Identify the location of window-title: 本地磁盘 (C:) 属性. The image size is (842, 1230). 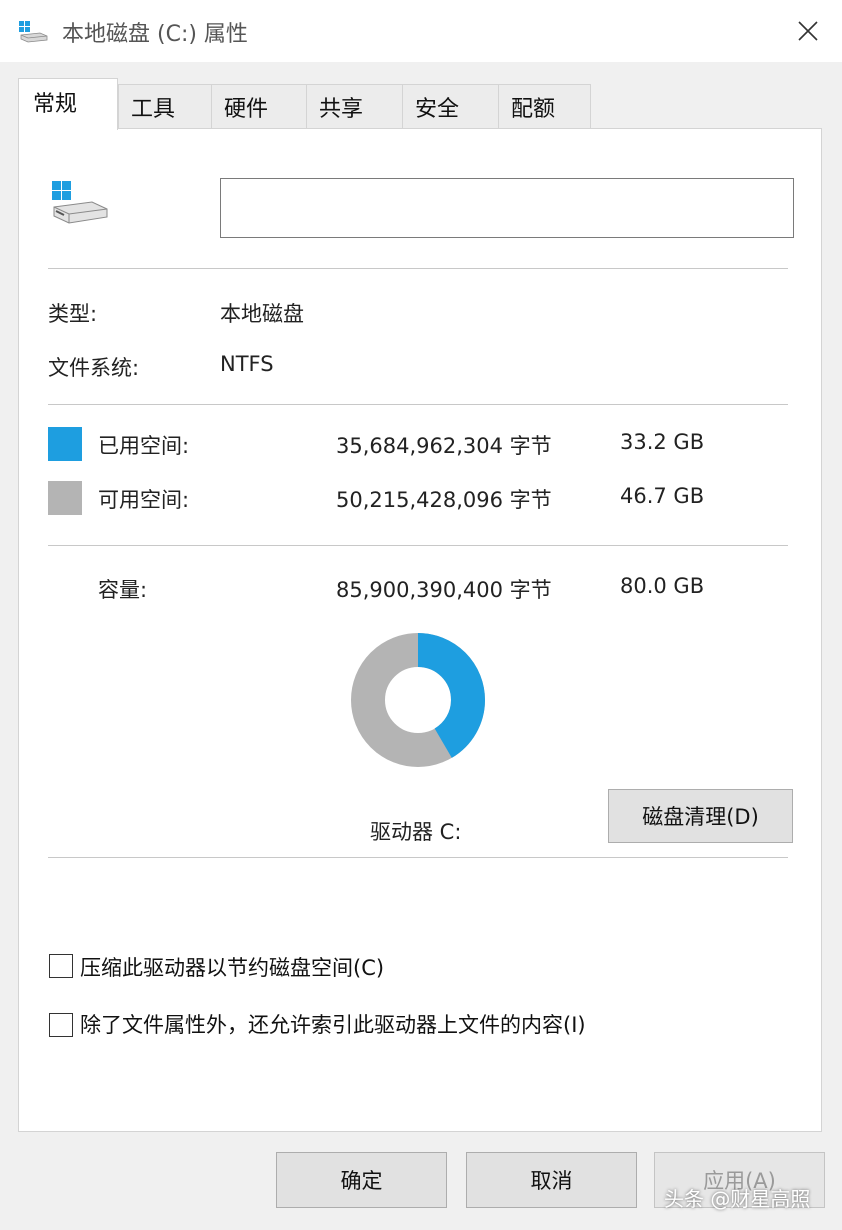
(155, 34).